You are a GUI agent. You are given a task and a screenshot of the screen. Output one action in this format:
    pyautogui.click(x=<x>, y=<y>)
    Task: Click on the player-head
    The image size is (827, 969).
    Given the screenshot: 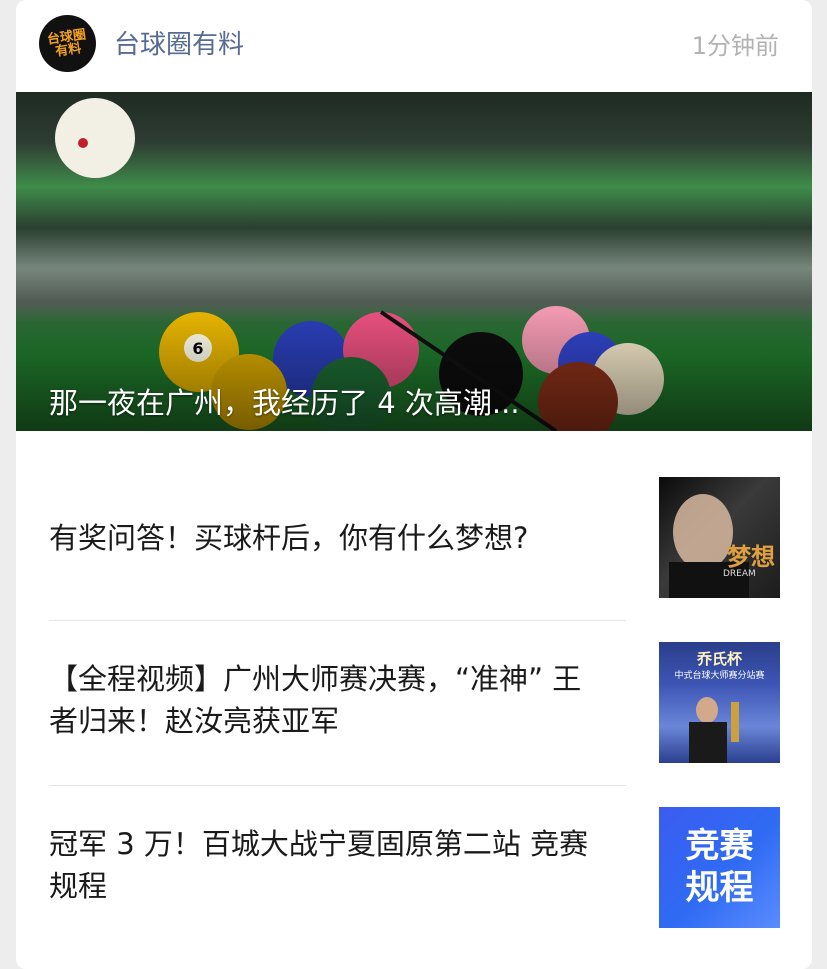 What is the action you would take?
    pyautogui.click(x=707, y=710)
    